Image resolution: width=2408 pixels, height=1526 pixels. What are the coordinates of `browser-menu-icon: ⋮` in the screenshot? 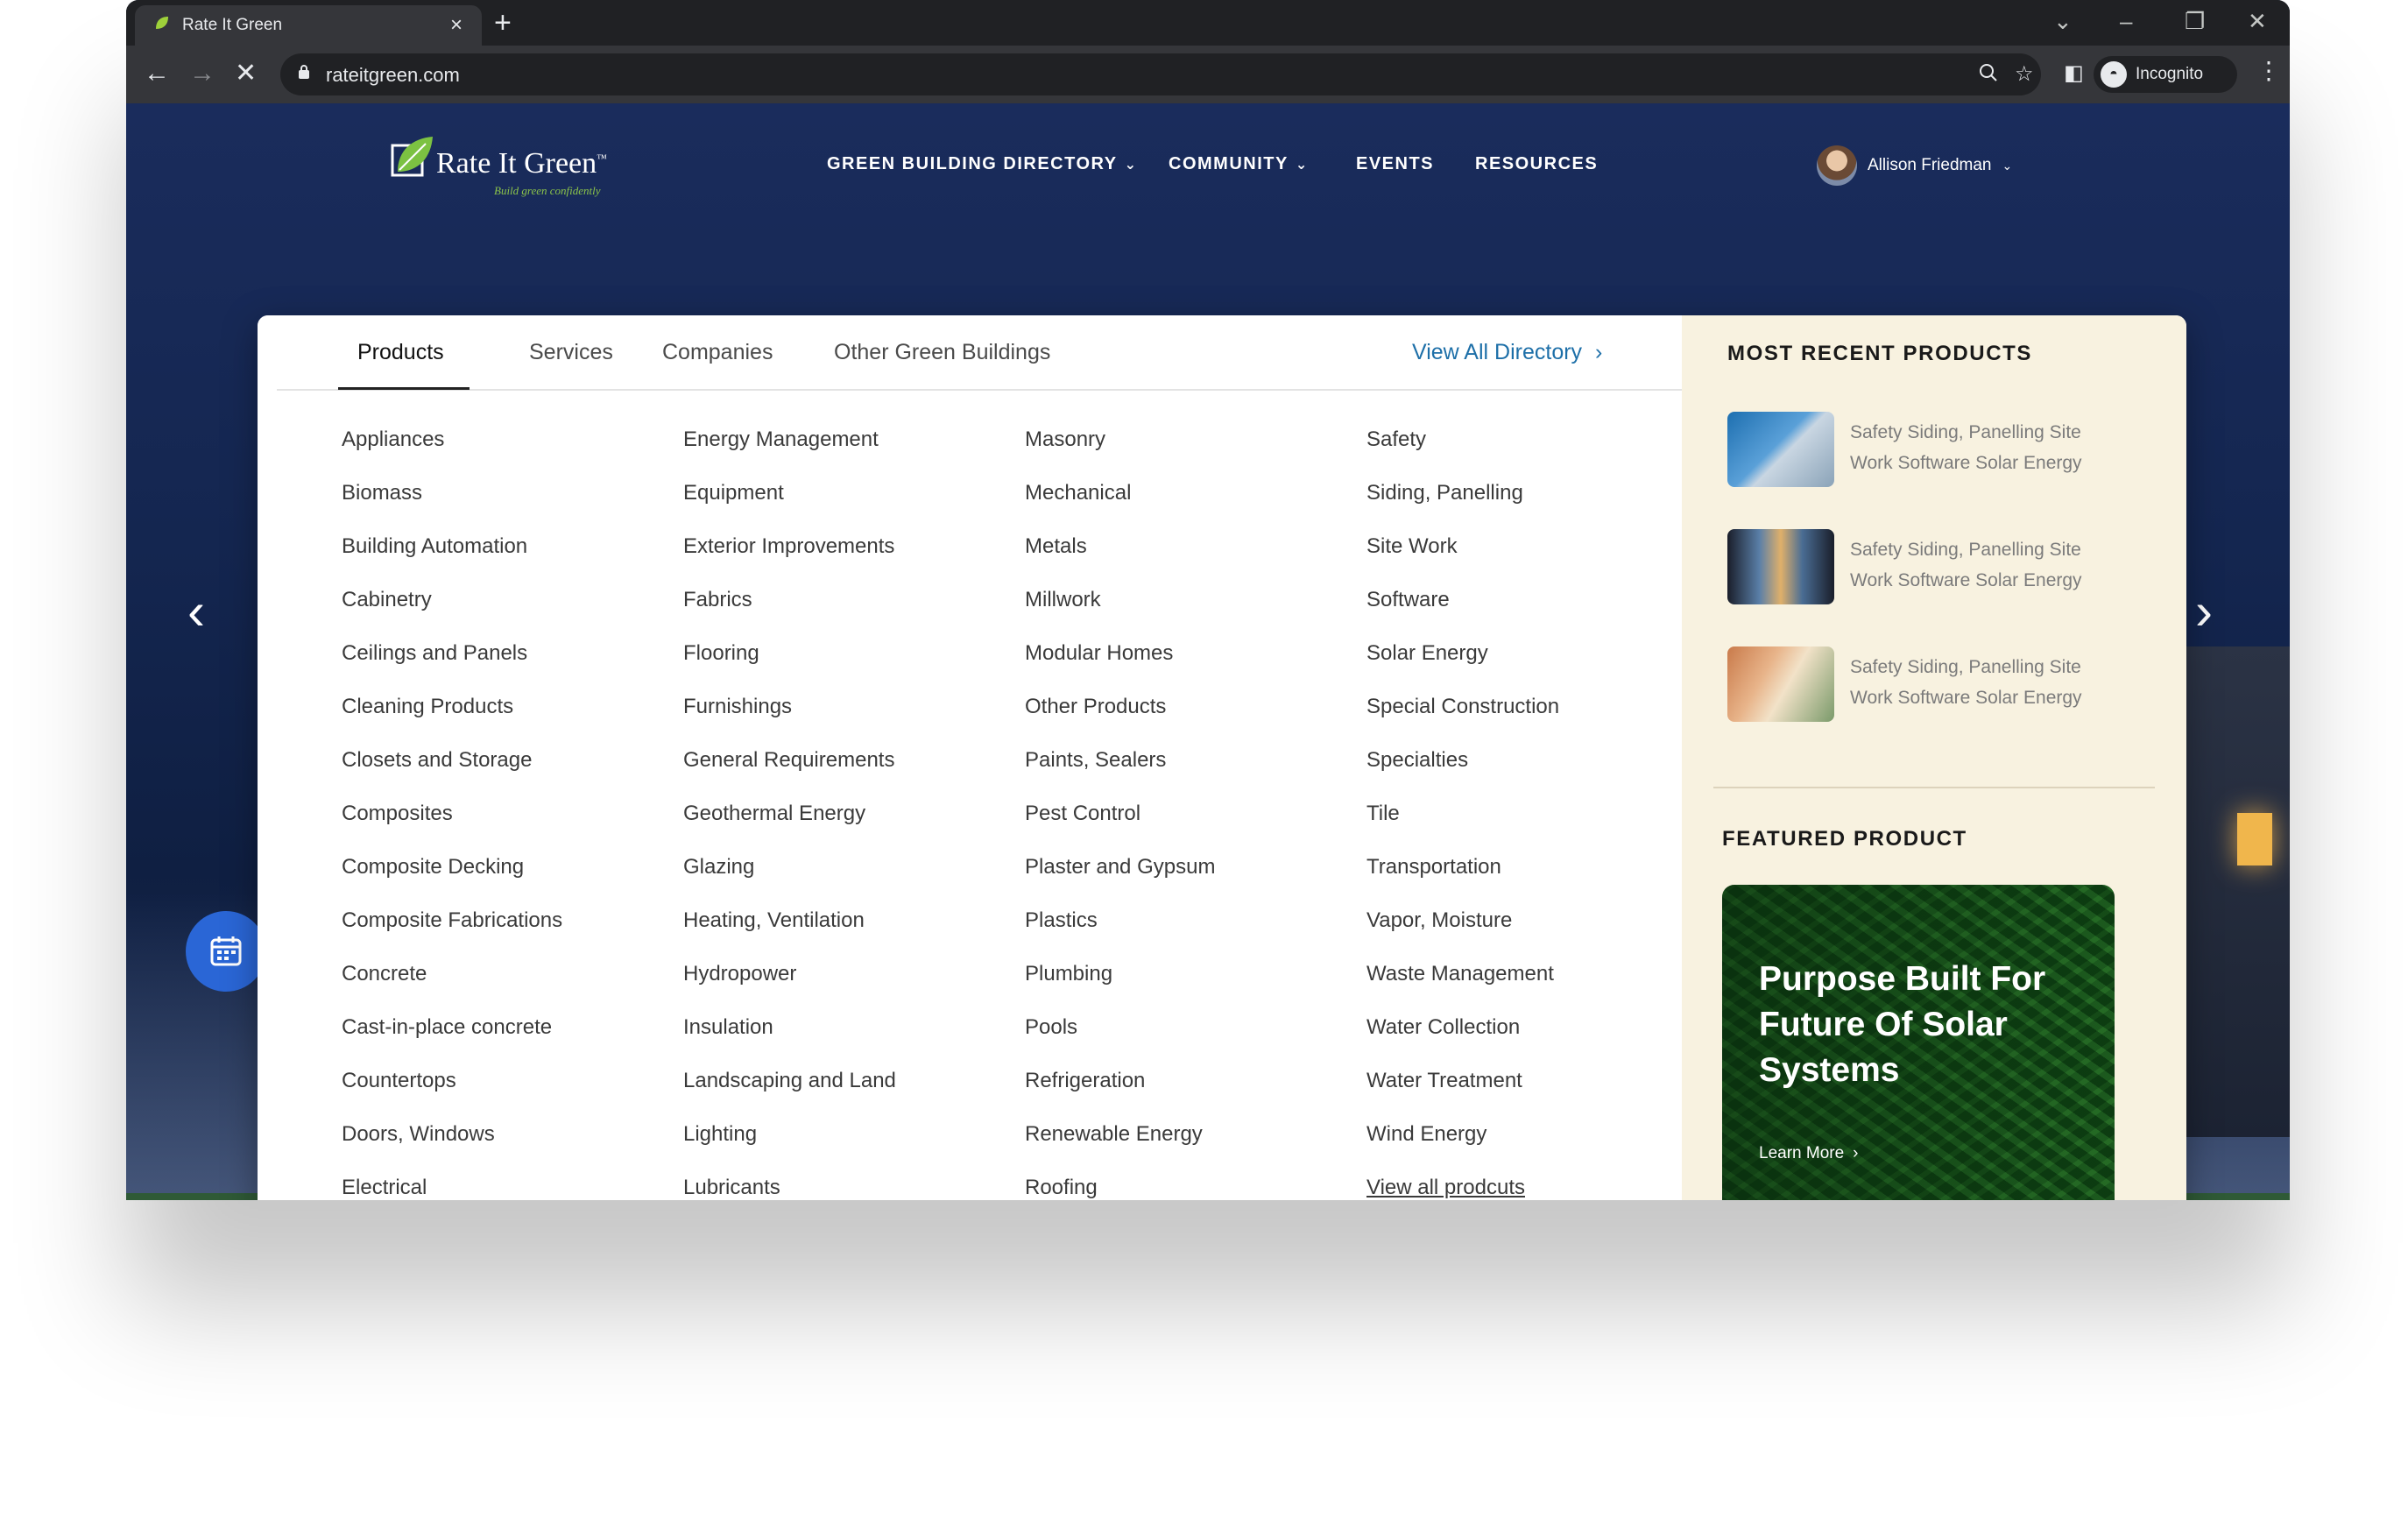 It's located at (2268, 71).